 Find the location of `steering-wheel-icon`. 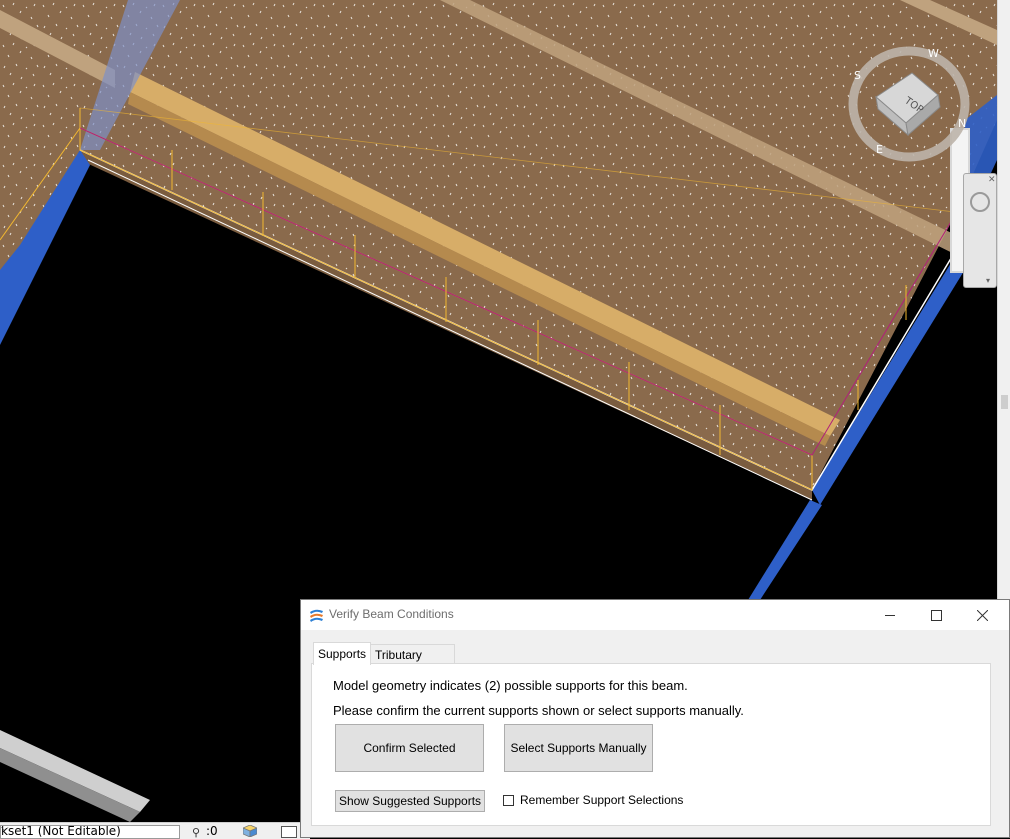

steering-wheel-icon is located at coordinates (980, 202).